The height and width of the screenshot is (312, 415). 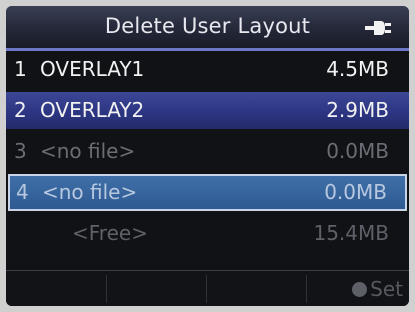 What do you see at coordinates (207, 110) in the screenshot?
I see `file-row-2: 2 OVERLAY2 2.9MB` at bounding box center [207, 110].